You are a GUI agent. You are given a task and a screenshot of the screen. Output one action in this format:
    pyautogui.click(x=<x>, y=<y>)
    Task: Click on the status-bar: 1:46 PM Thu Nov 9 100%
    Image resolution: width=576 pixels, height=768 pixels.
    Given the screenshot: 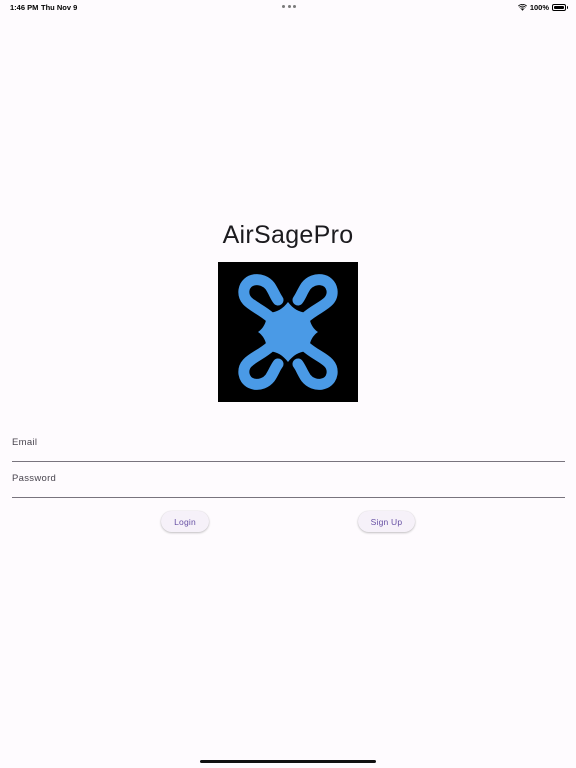 What is the action you would take?
    pyautogui.click(x=288, y=7)
    